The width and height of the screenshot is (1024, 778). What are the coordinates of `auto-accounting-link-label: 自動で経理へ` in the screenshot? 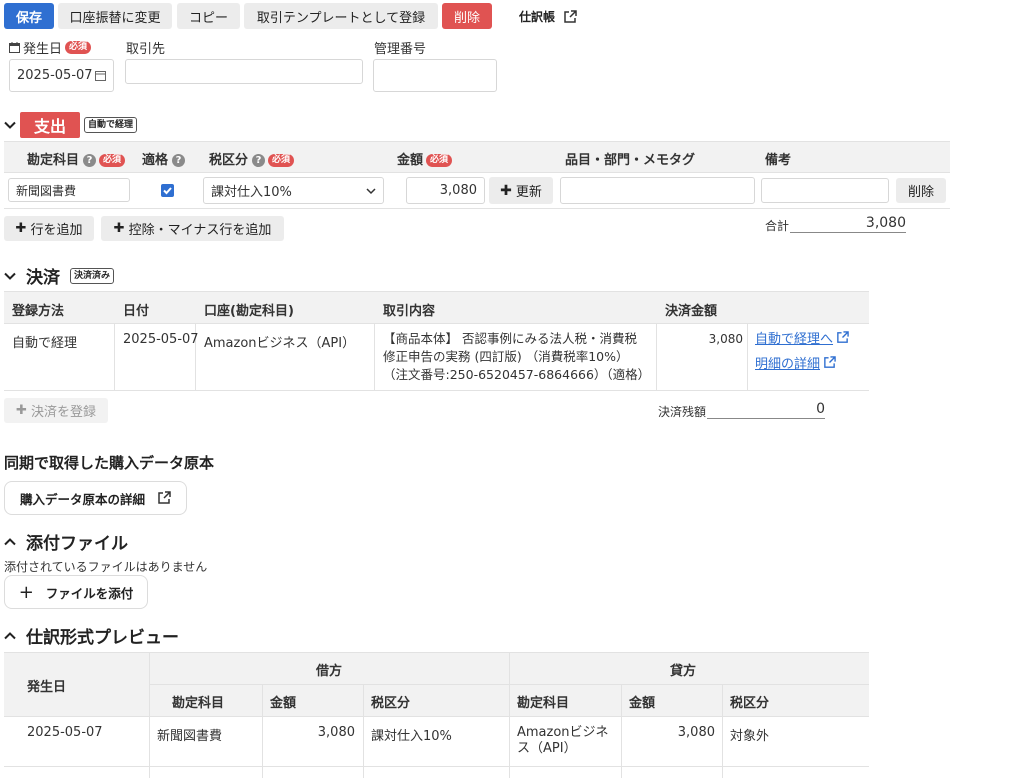 It's located at (794, 339).